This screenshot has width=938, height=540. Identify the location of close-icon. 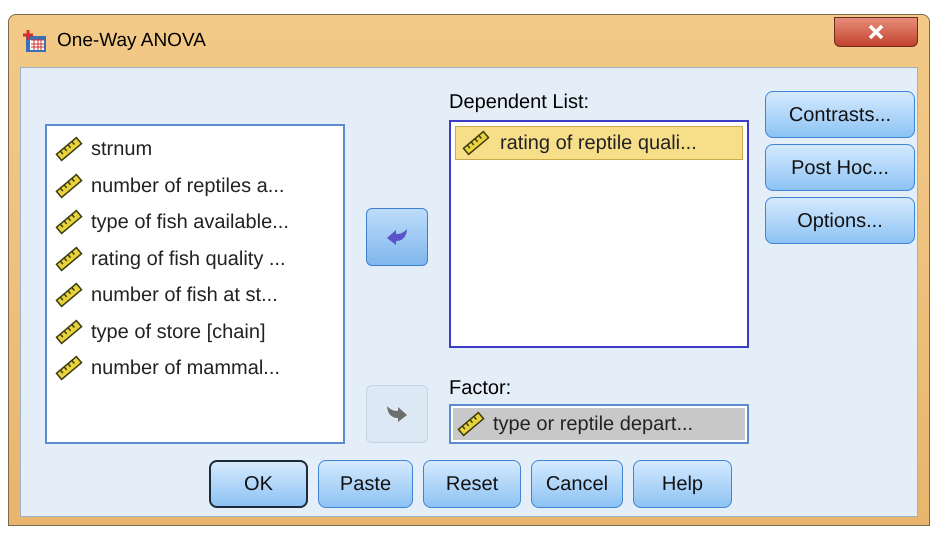
(876, 32).